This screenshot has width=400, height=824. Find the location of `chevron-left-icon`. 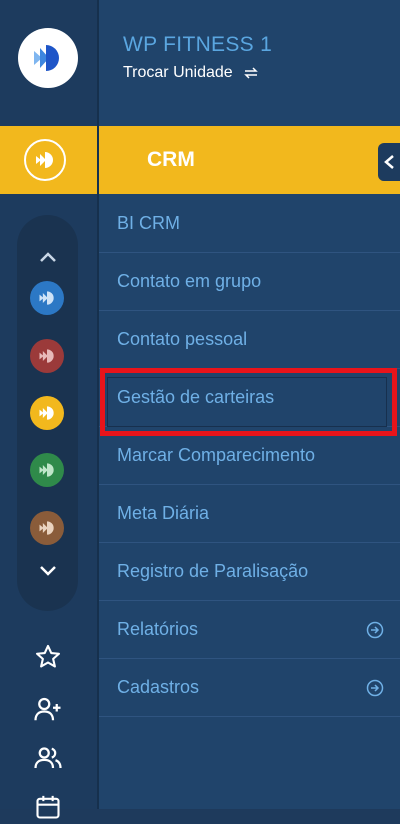

chevron-left-icon is located at coordinates (389, 162).